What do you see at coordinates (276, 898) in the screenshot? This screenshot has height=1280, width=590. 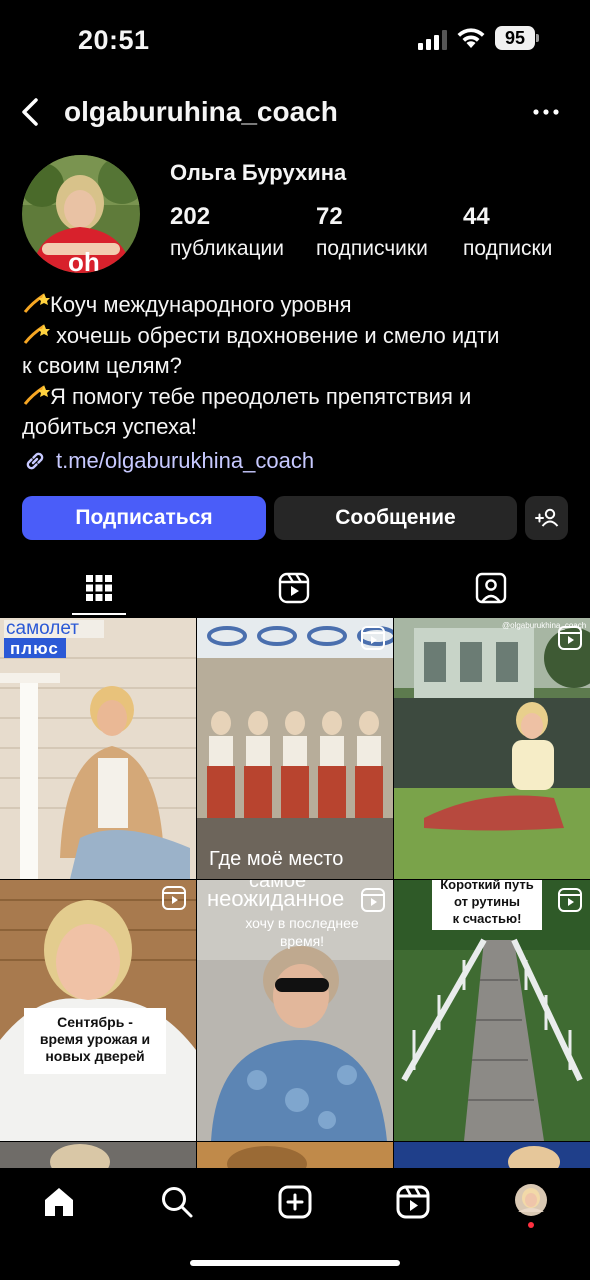 I see `post-caption: неожиданное` at bounding box center [276, 898].